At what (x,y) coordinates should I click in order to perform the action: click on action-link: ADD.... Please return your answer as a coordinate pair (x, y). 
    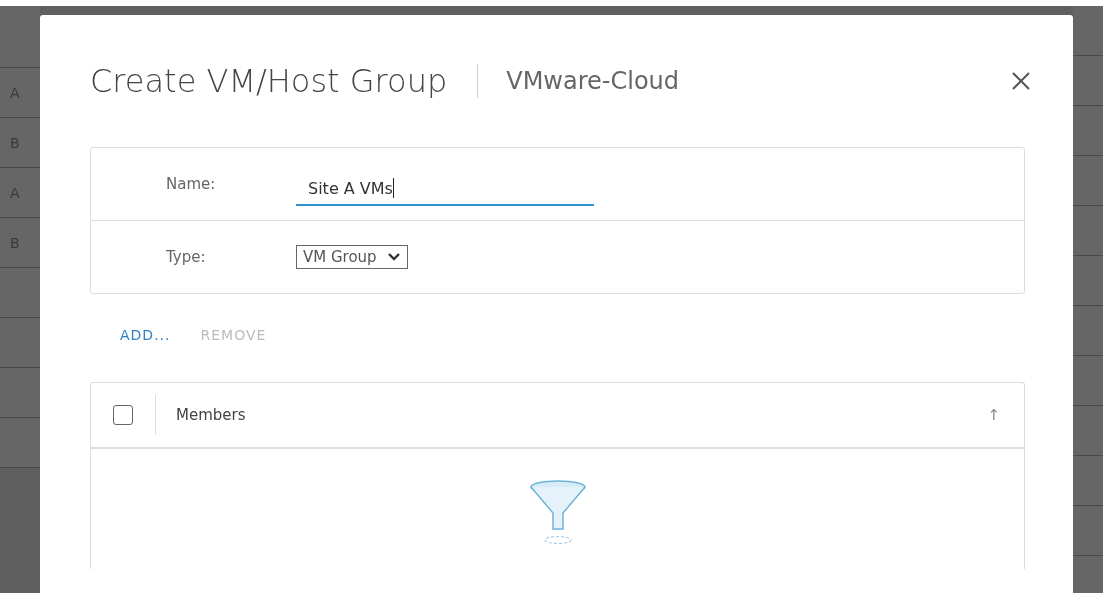
    Looking at the image, I should click on (145, 335).